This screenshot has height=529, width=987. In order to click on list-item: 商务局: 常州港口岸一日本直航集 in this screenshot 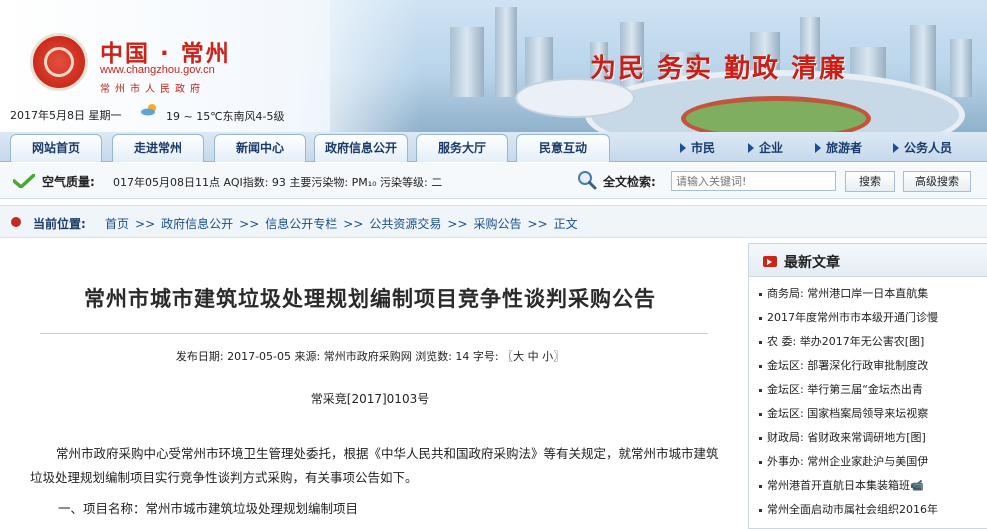, I will do `click(868, 294)`.